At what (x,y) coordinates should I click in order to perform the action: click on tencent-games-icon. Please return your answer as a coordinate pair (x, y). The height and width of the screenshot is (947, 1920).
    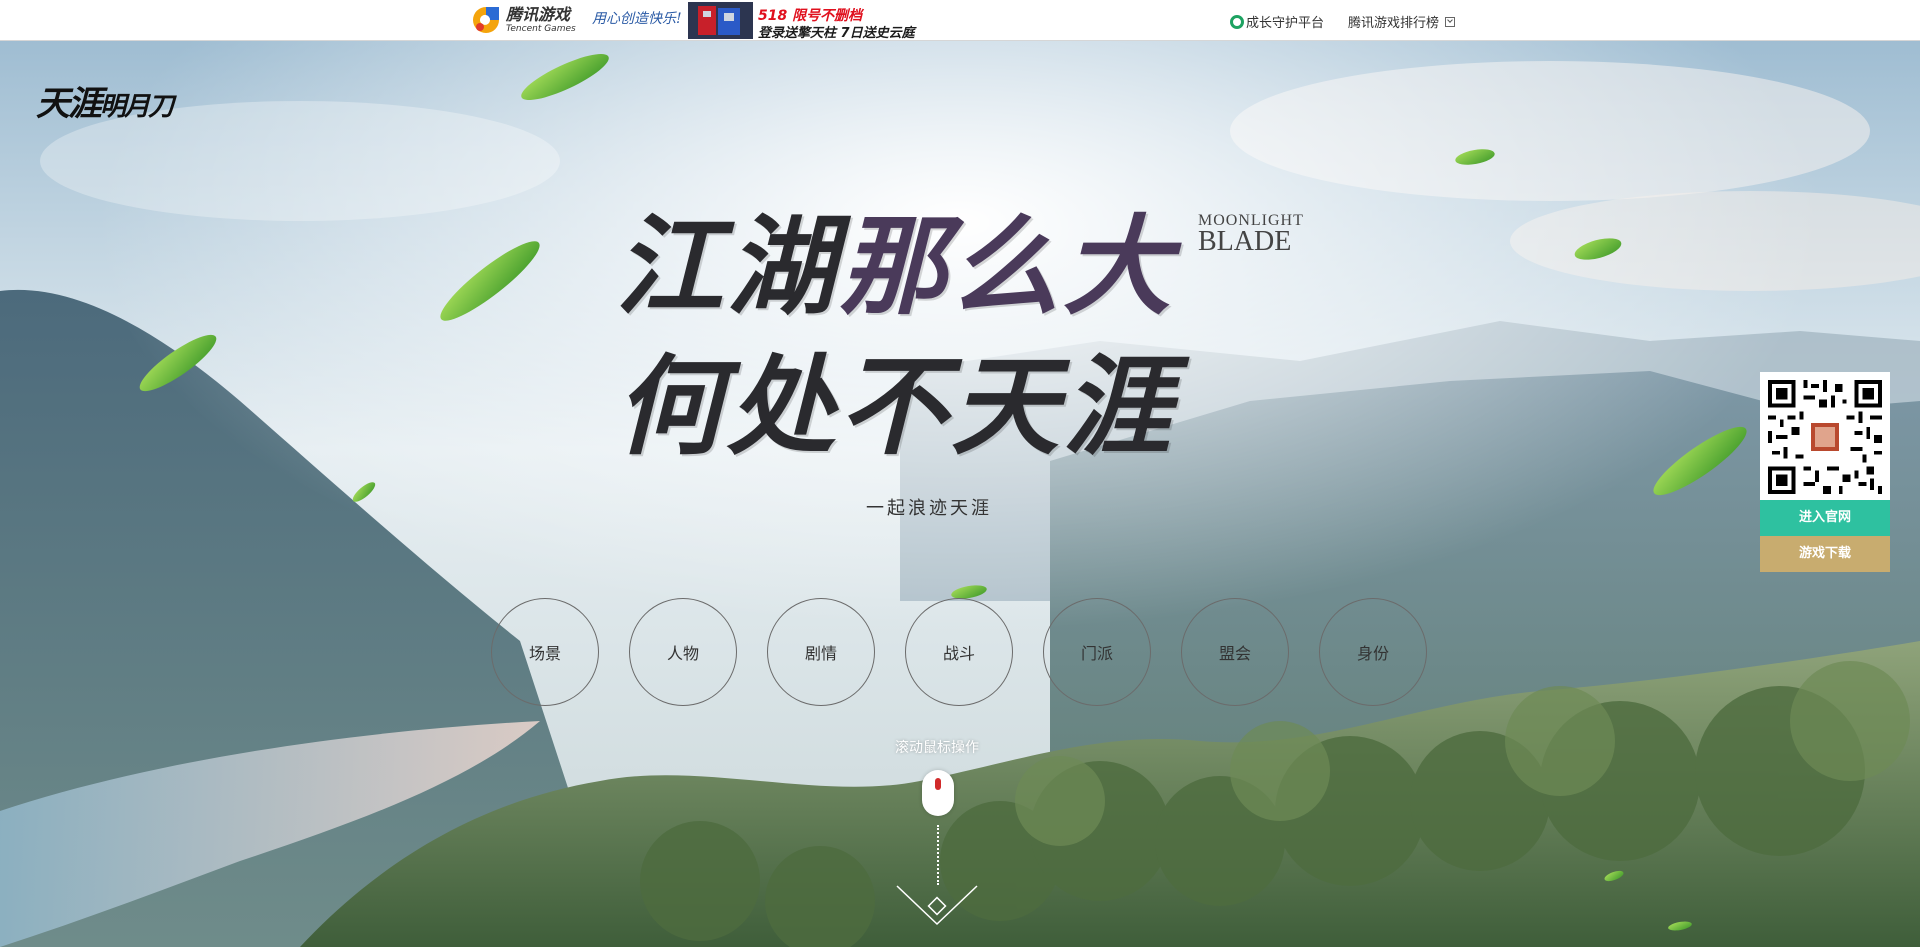
    Looking at the image, I should click on (486, 20).